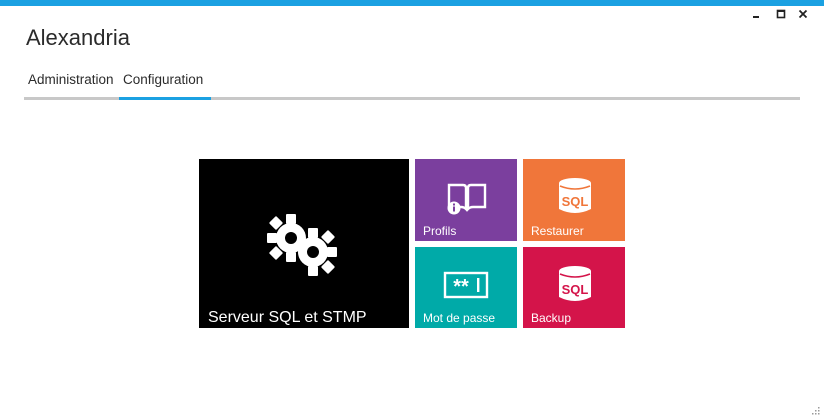 This screenshot has height=419, width=824. I want to click on tab-administration: Administration, so click(71, 84).